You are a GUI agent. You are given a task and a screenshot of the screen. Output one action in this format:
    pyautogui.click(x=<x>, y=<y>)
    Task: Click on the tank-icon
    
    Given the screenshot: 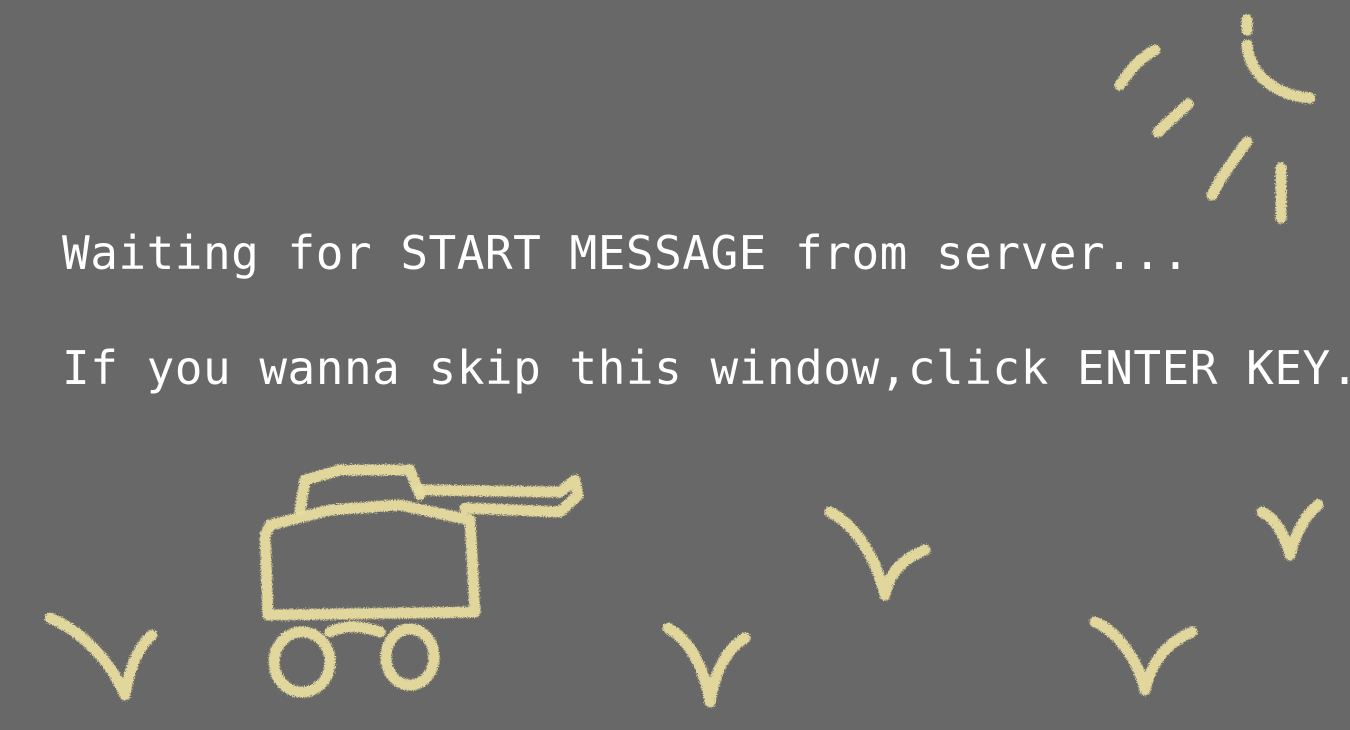 What is the action you would take?
    pyautogui.click(x=421, y=581)
    